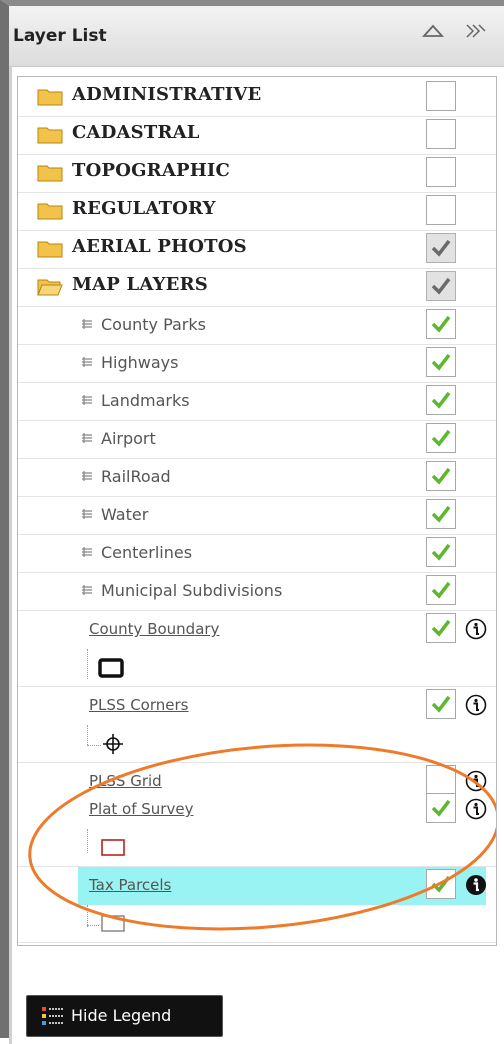  Describe the element at coordinates (159, 246) in the screenshot. I see `group-label: AERIAL PHOTOS` at that location.